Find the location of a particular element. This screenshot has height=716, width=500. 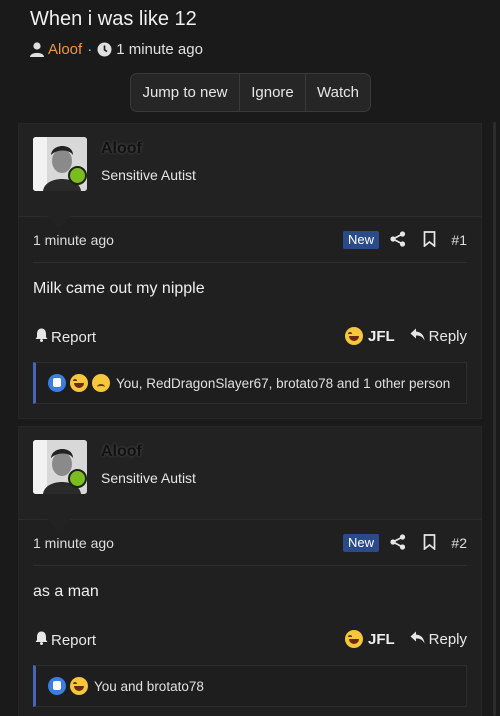

thread-author-link: Aloof is located at coordinates (65, 49).